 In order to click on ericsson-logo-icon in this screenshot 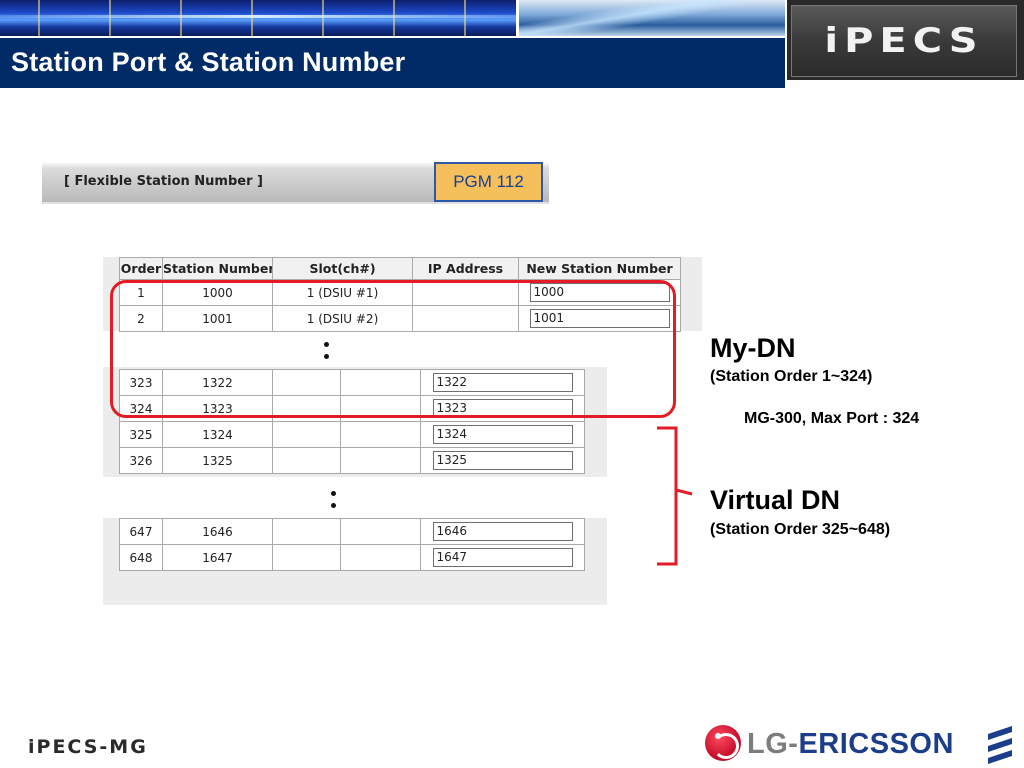, I will do `click(1000, 745)`.